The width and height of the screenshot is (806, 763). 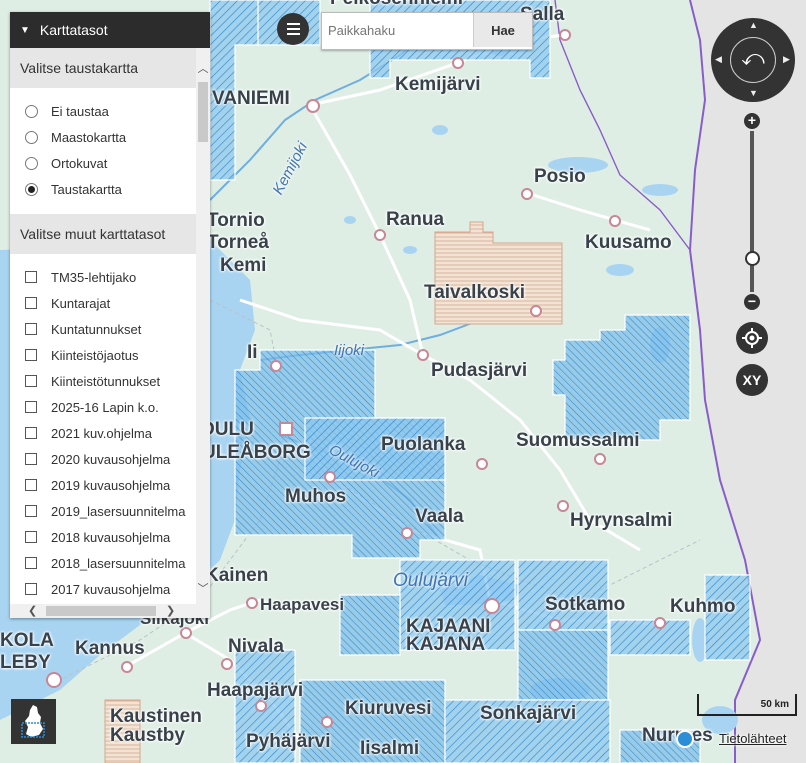 I want to click on place-label: Torneå, so click(x=238, y=242).